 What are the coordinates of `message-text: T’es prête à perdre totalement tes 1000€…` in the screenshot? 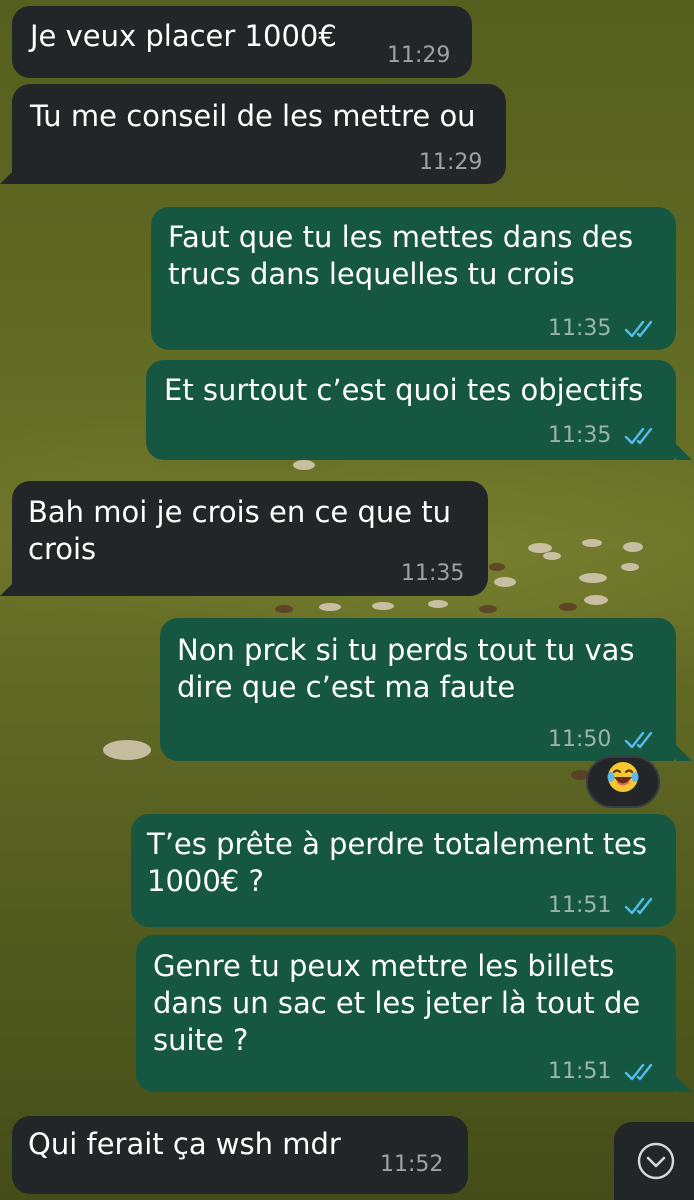 It's located at (397, 862).